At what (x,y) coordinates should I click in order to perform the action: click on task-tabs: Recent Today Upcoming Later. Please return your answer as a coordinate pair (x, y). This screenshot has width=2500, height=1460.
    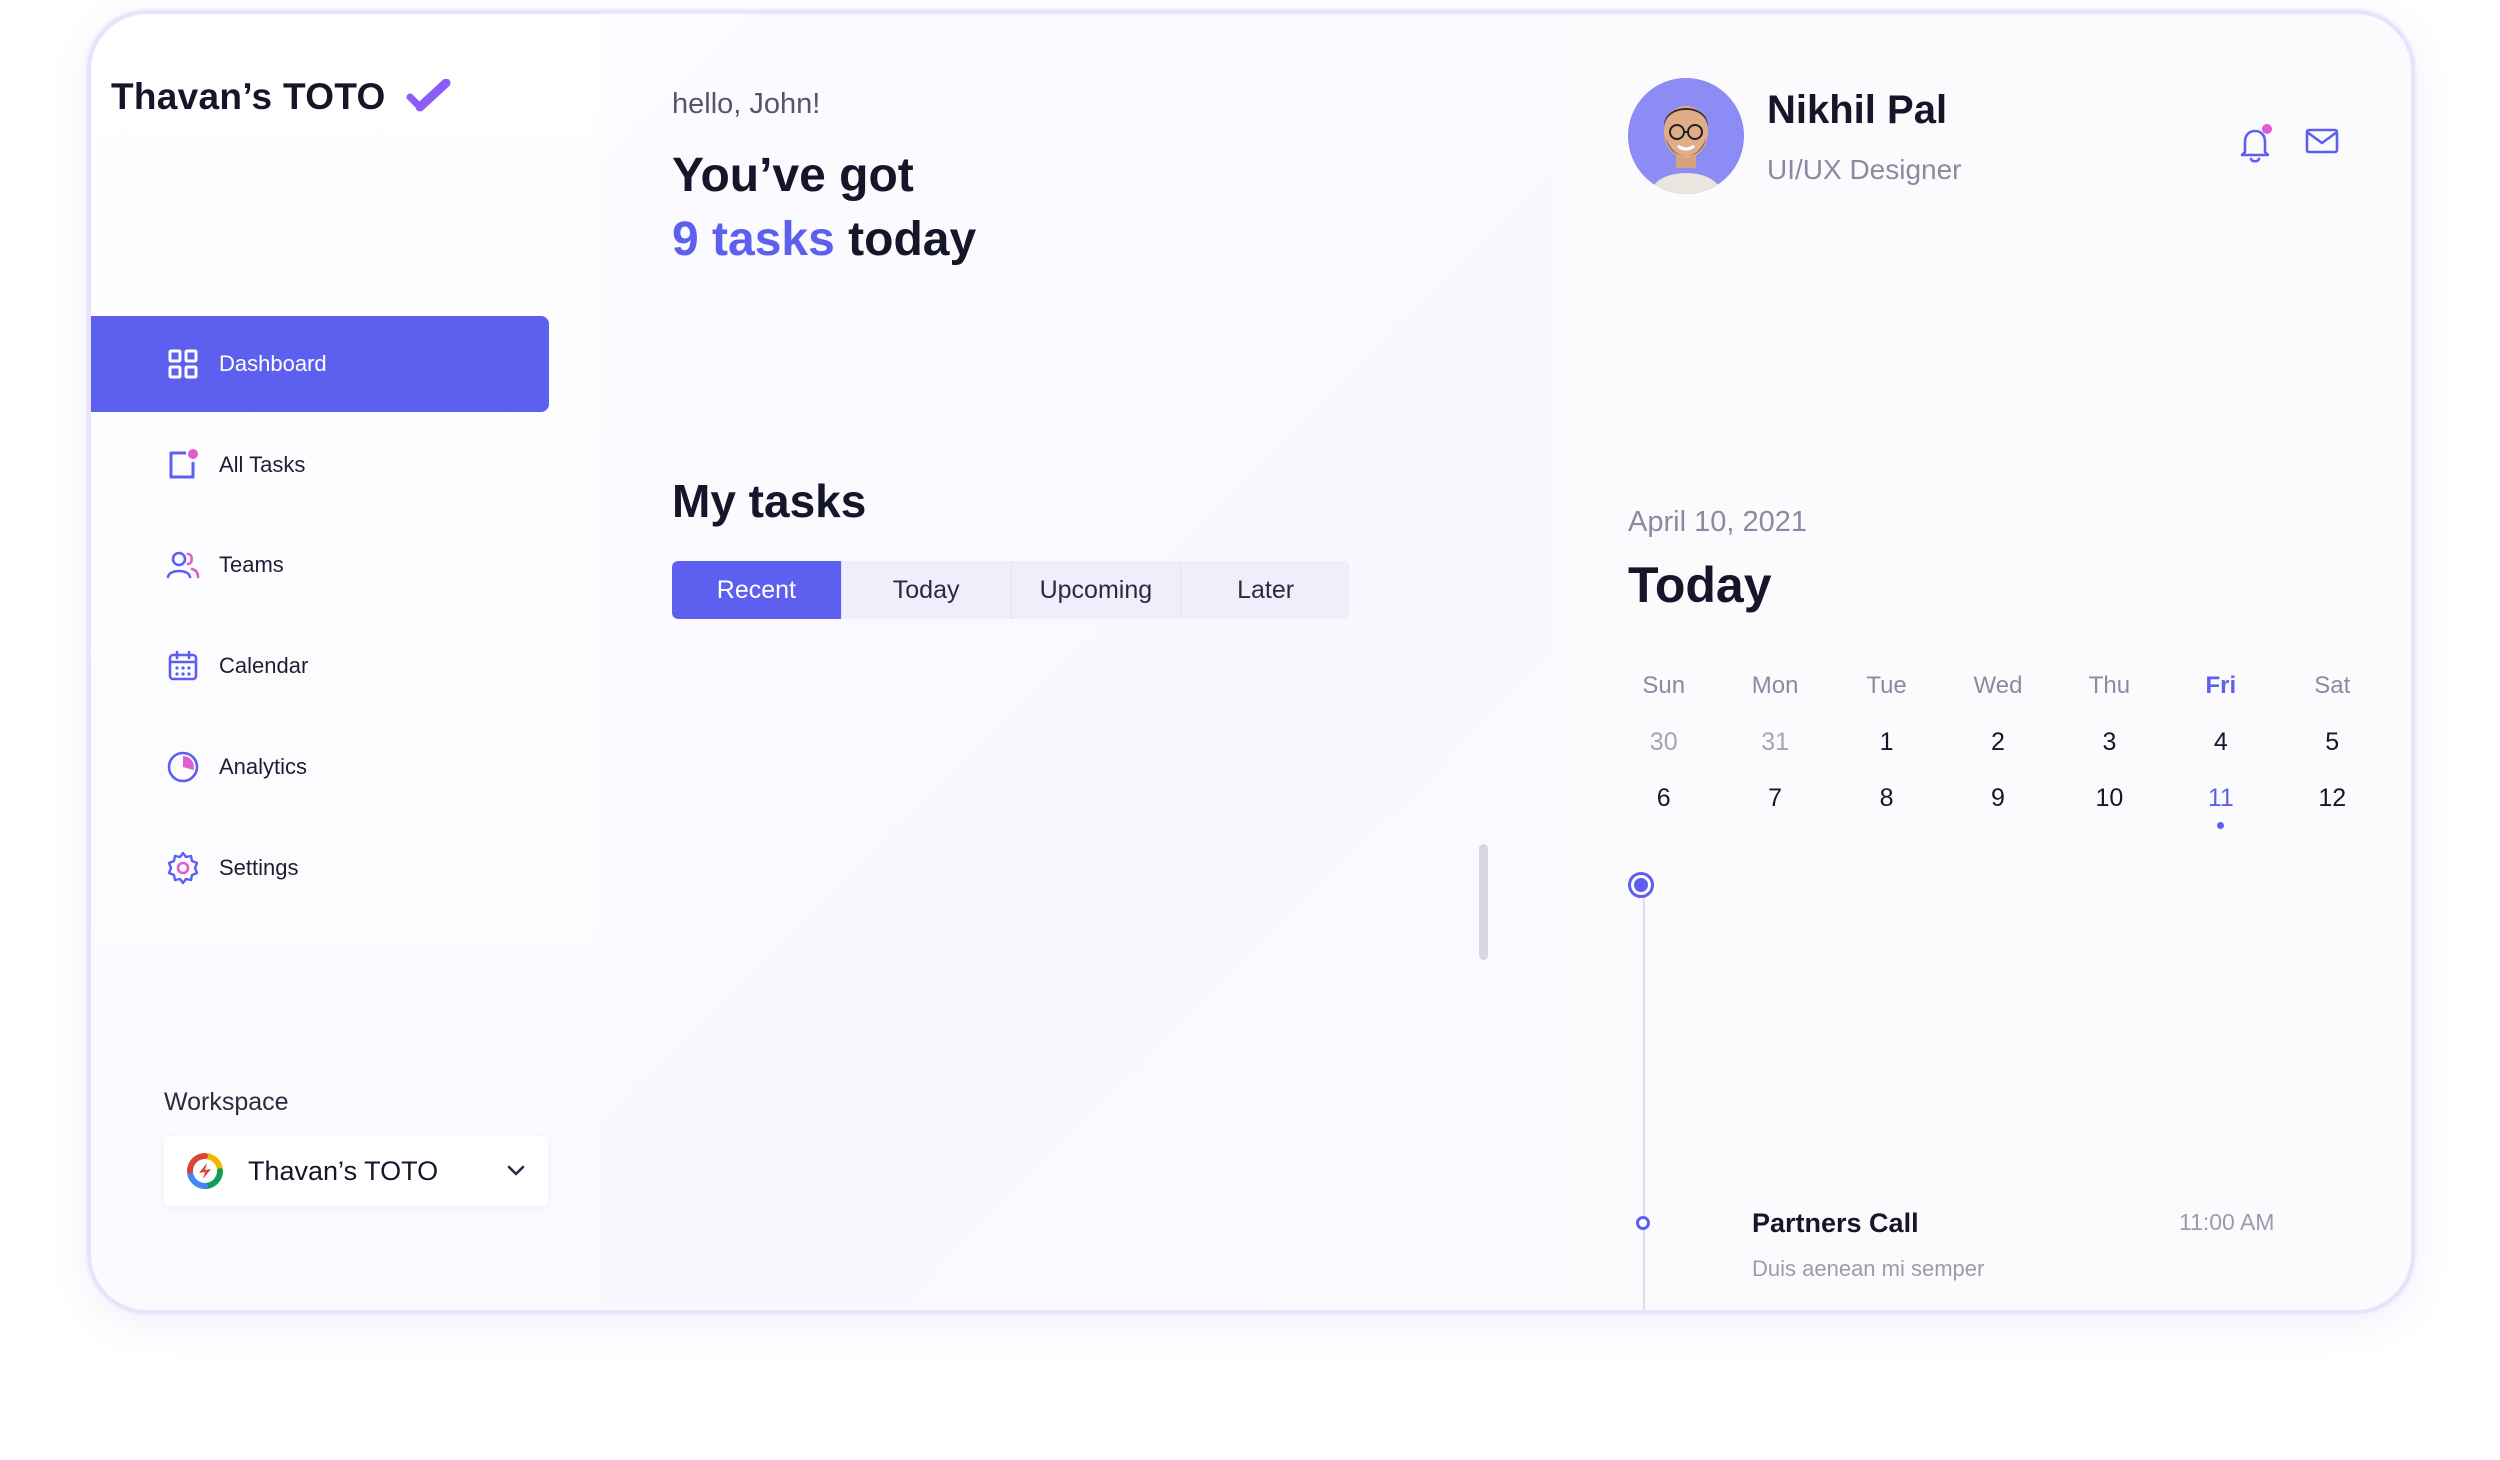
    Looking at the image, I should click on (1011, 590).